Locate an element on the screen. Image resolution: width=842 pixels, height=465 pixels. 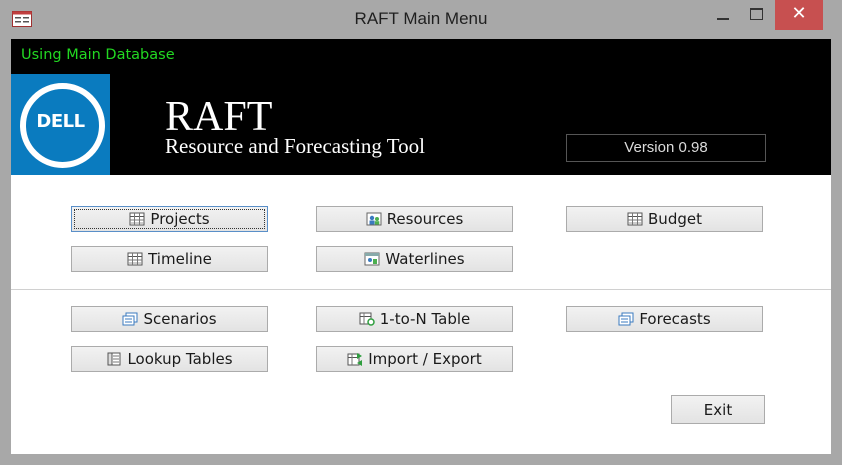
app-subtitle: Resource and Forecasting Tool is located at coordinates (295, 146).